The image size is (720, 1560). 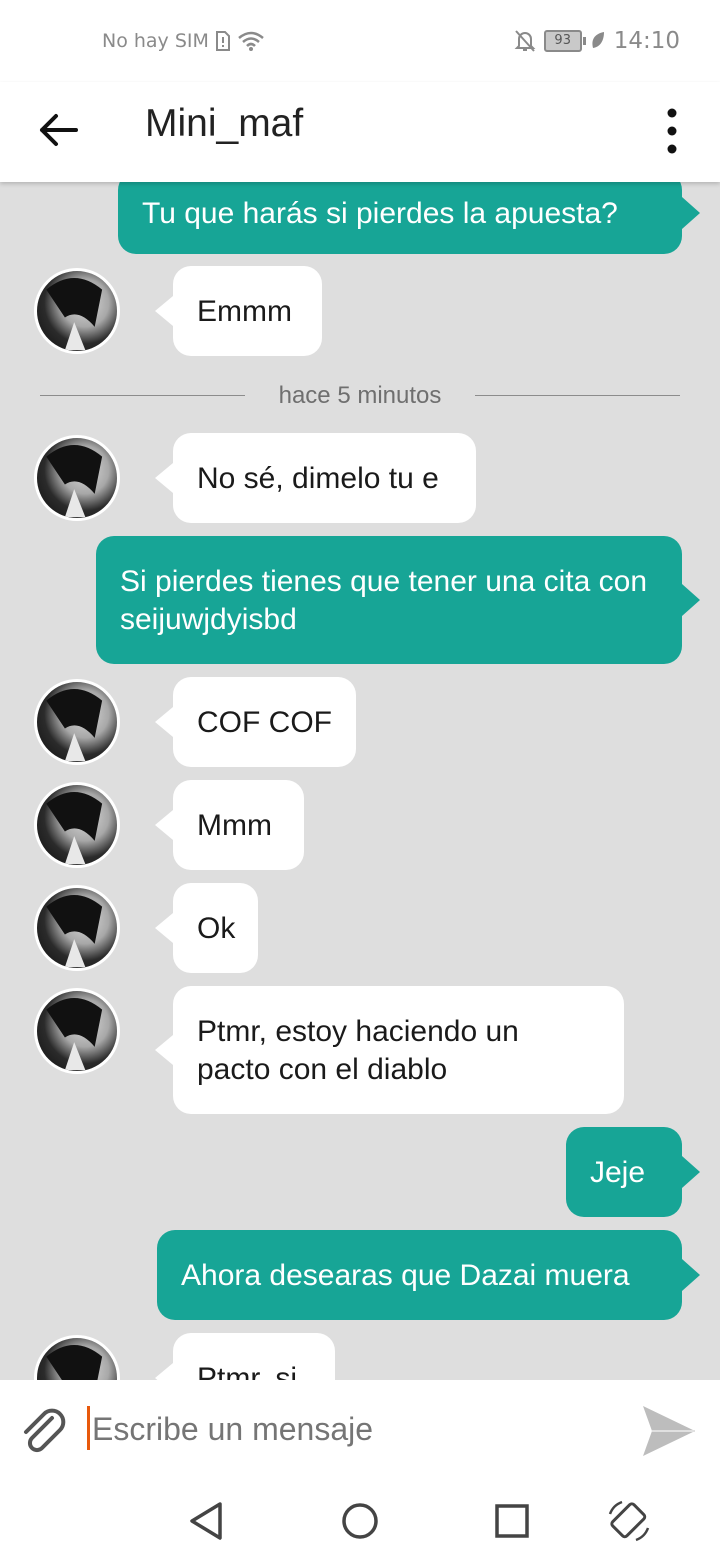 I want to click on message-text: Mmm, so click(x=234, y=825).